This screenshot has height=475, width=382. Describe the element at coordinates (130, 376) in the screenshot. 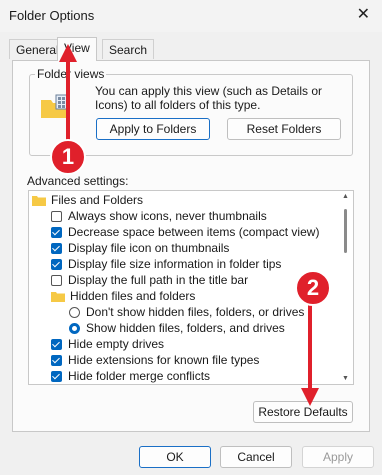

I see `list-item-hide-merge-conflicts: Hide folder merge conflicts` at that location.